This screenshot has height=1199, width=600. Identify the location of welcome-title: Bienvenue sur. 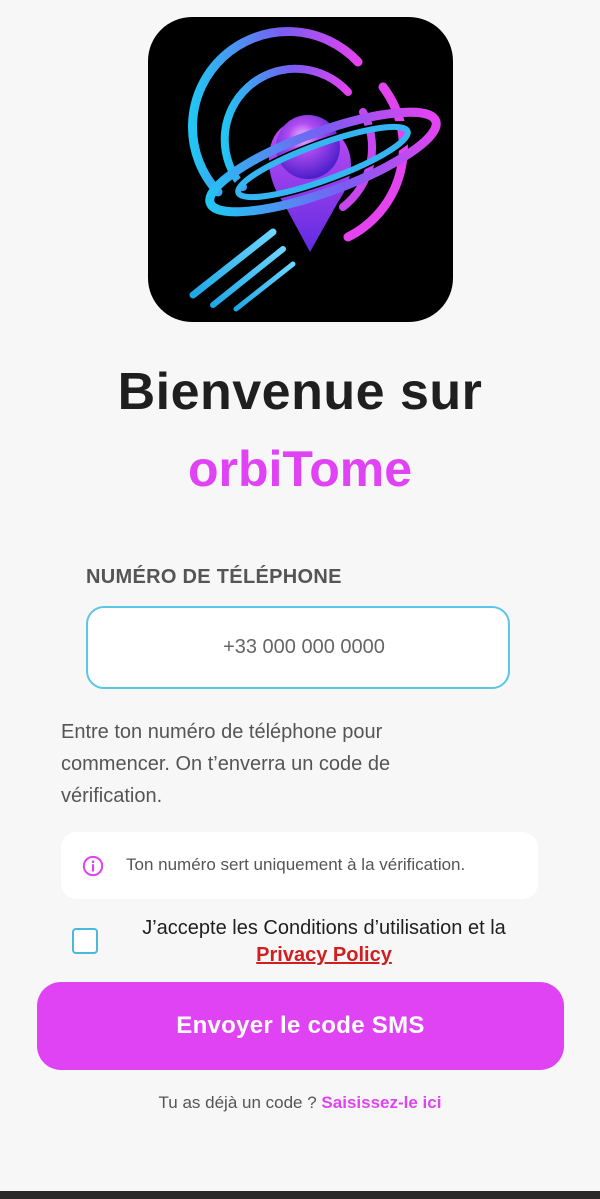
(300, 392).